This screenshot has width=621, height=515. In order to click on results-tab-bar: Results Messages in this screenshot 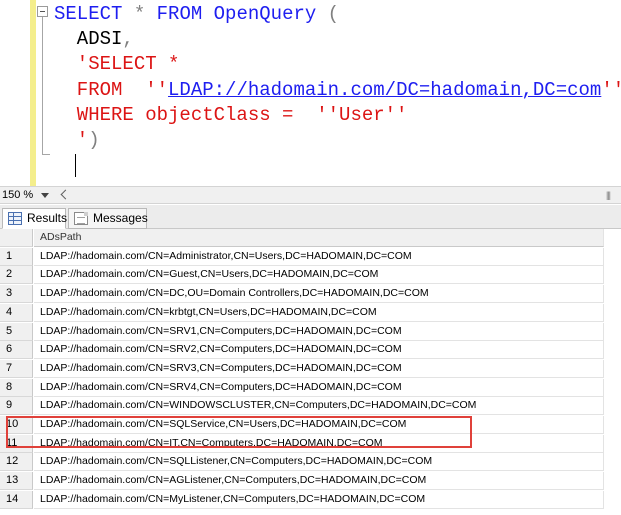, I will do `click(310, 217)`.